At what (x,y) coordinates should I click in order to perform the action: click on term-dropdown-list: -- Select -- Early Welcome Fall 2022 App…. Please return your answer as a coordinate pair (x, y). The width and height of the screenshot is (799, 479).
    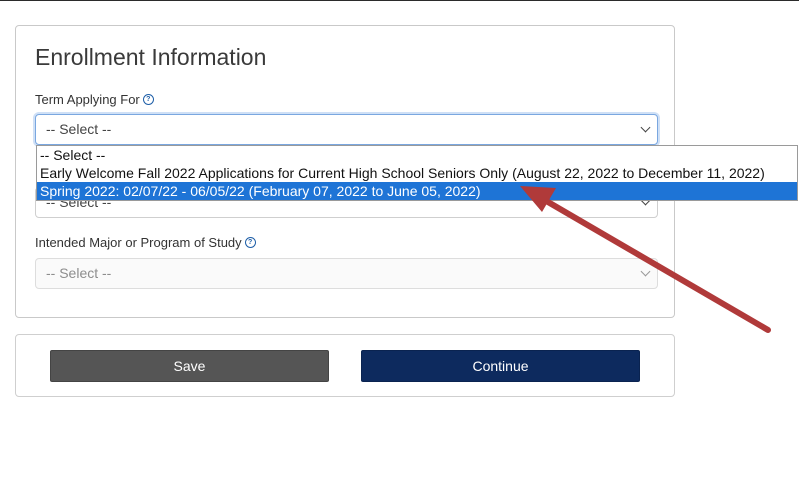
    Looking at the image, I should click on (417, 173).